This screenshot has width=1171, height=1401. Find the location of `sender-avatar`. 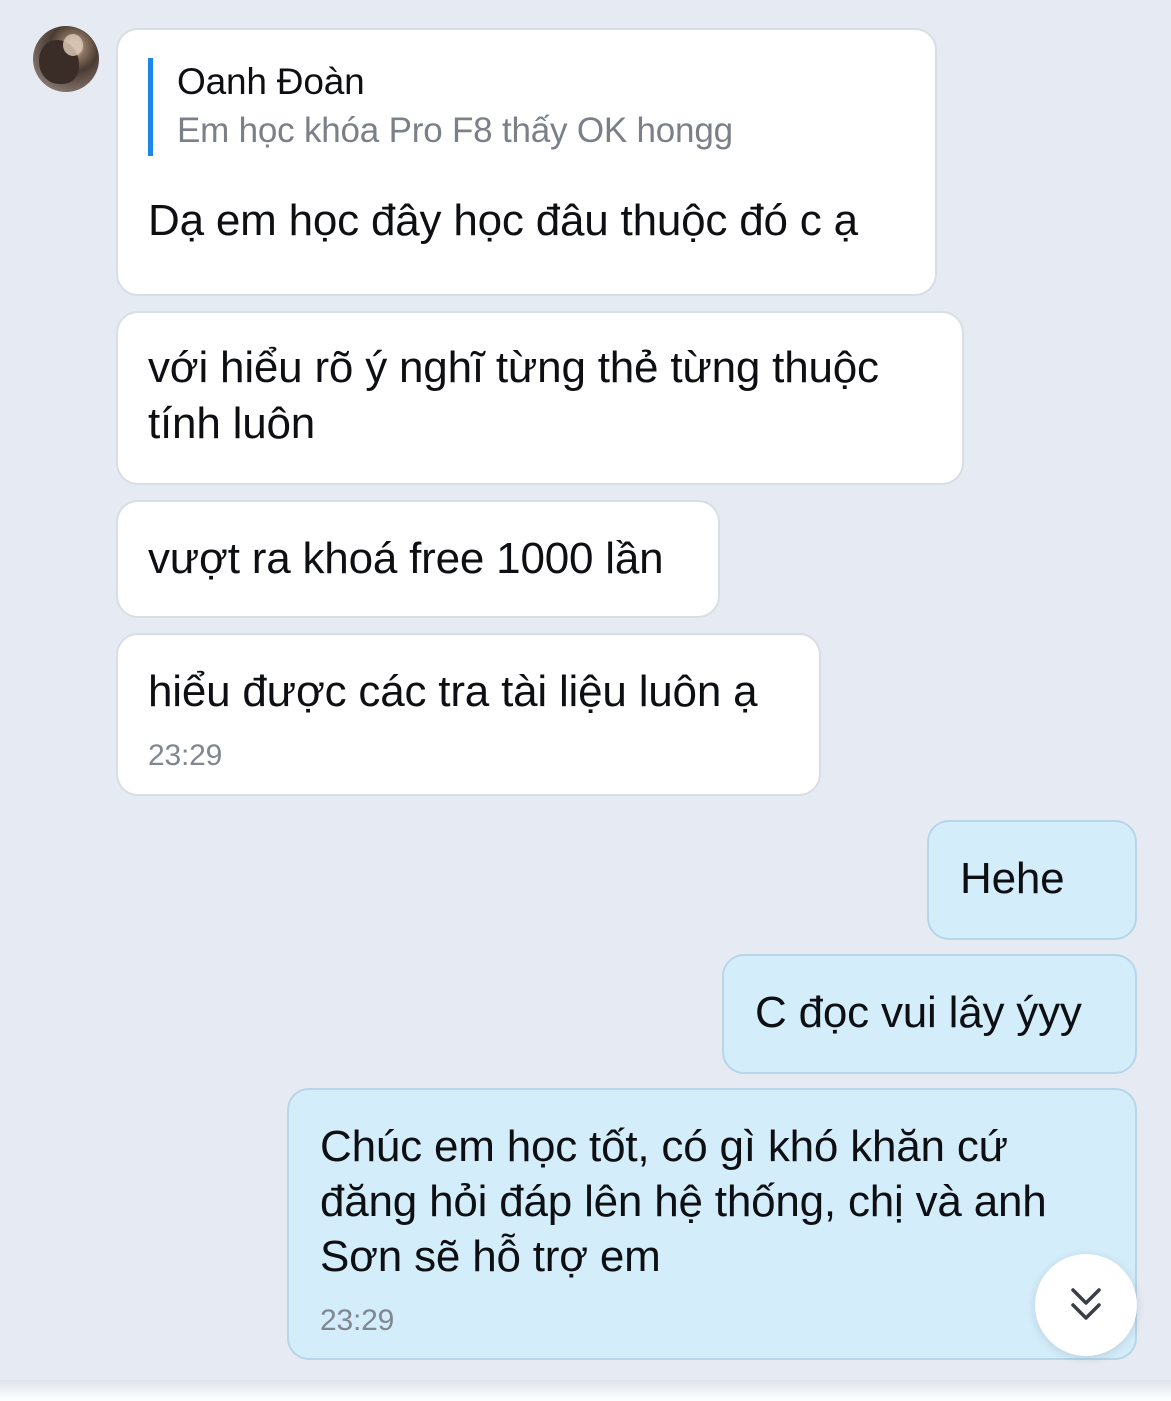

sender-avatar is located at coordinates (66, 59).